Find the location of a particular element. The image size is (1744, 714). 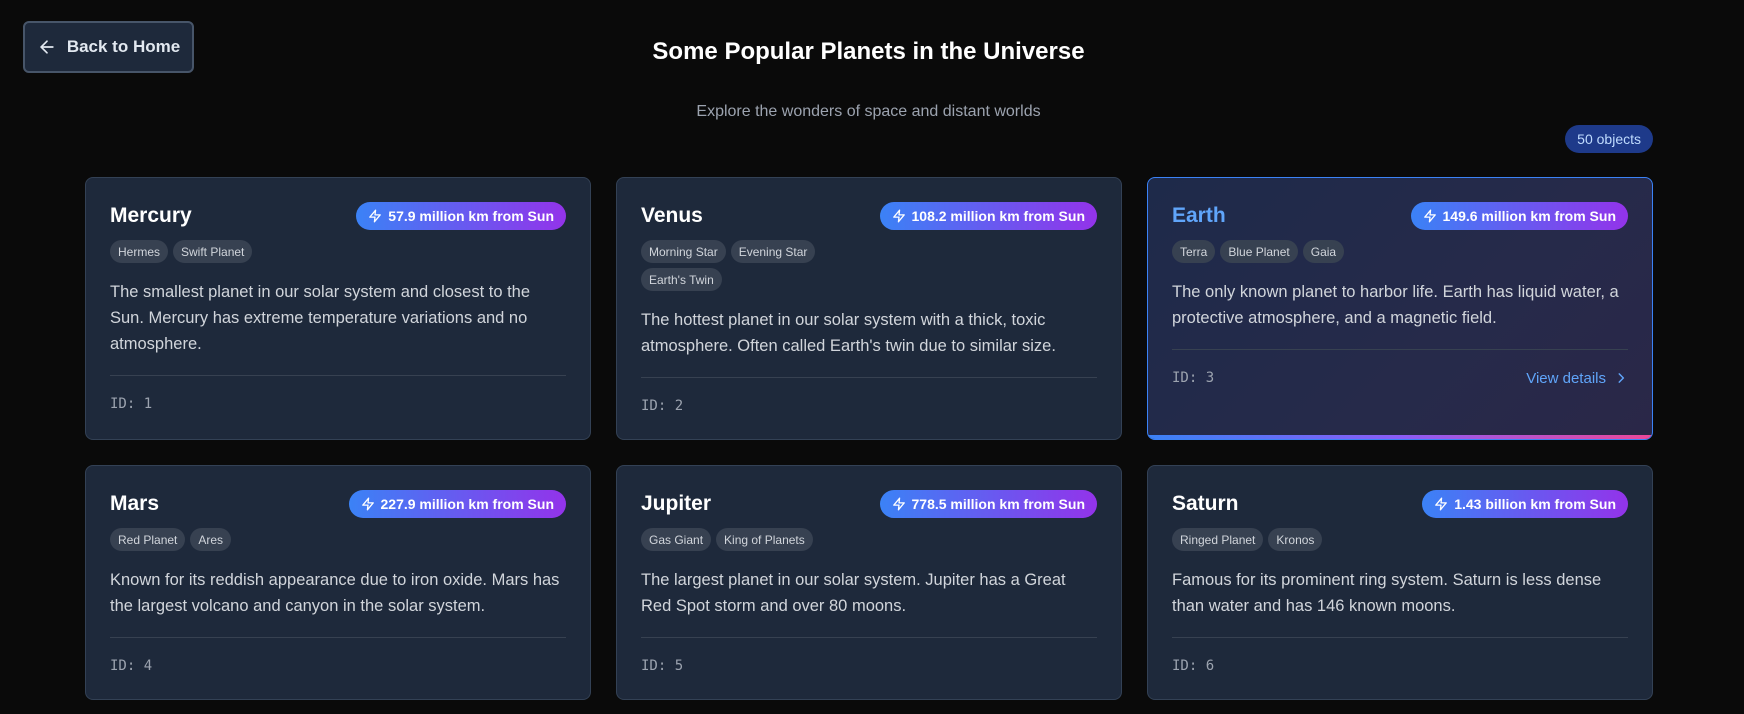

planet-id: ID: 4 is located at coordinates (131, 666).